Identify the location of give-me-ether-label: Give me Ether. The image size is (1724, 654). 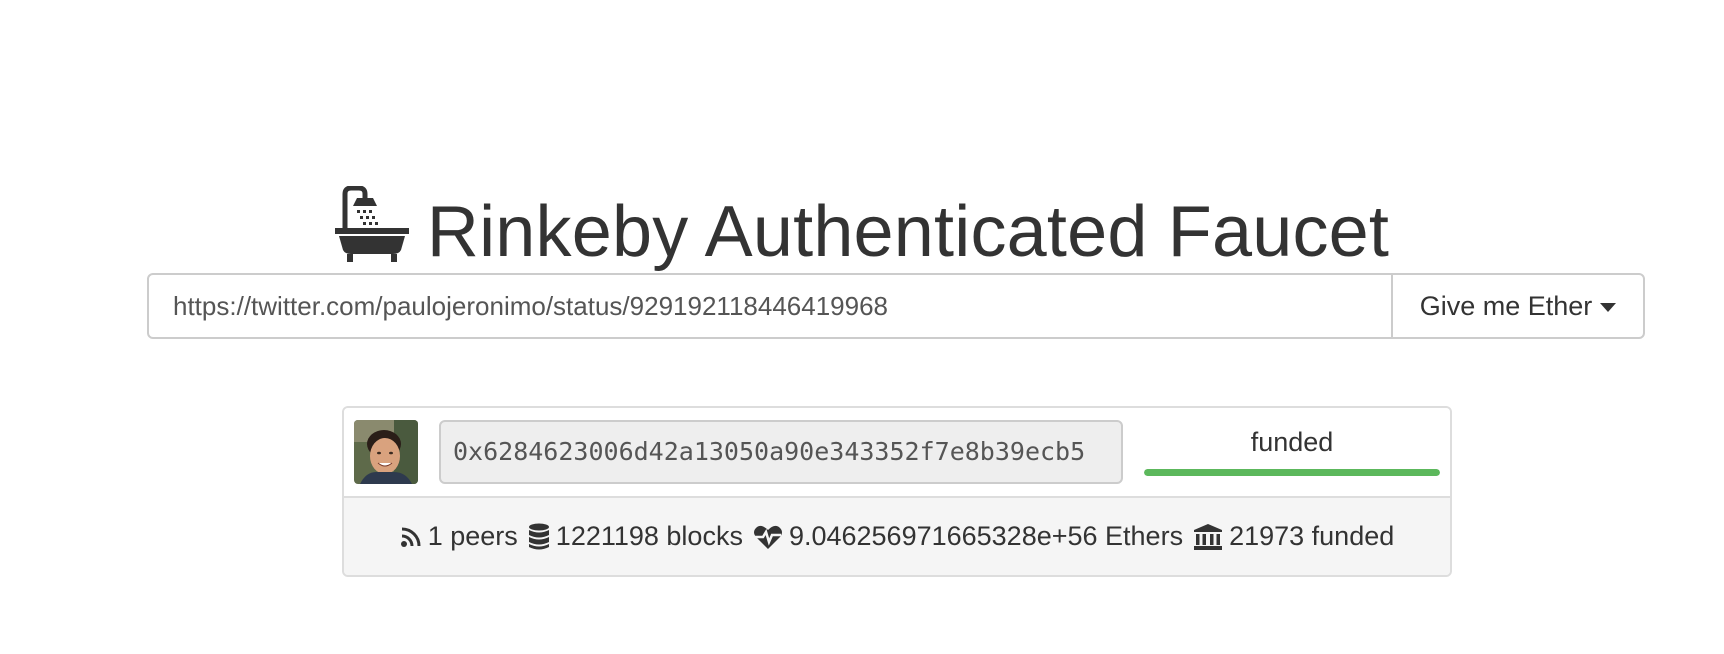
(1506, 305).